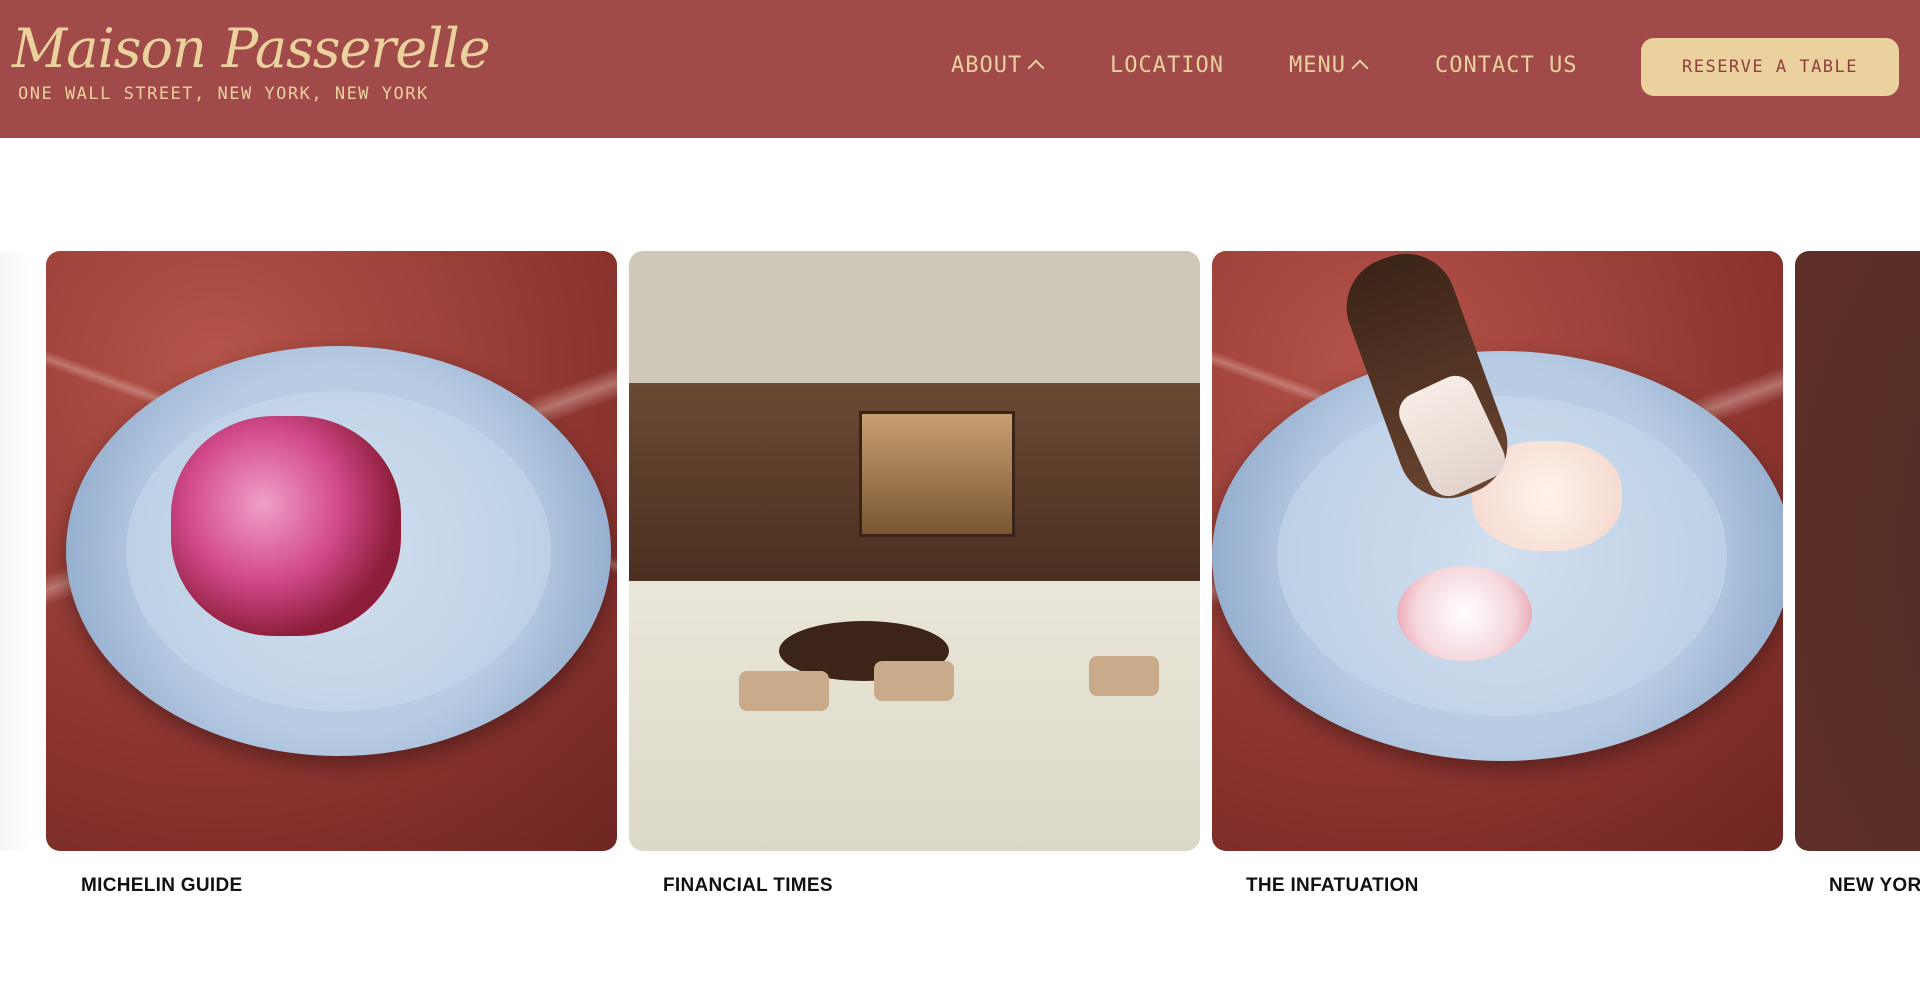  Describe the element at coordinates (1332, 885) in the screenshot. I see `carousel-caption: THE INFATUATION` at that location.